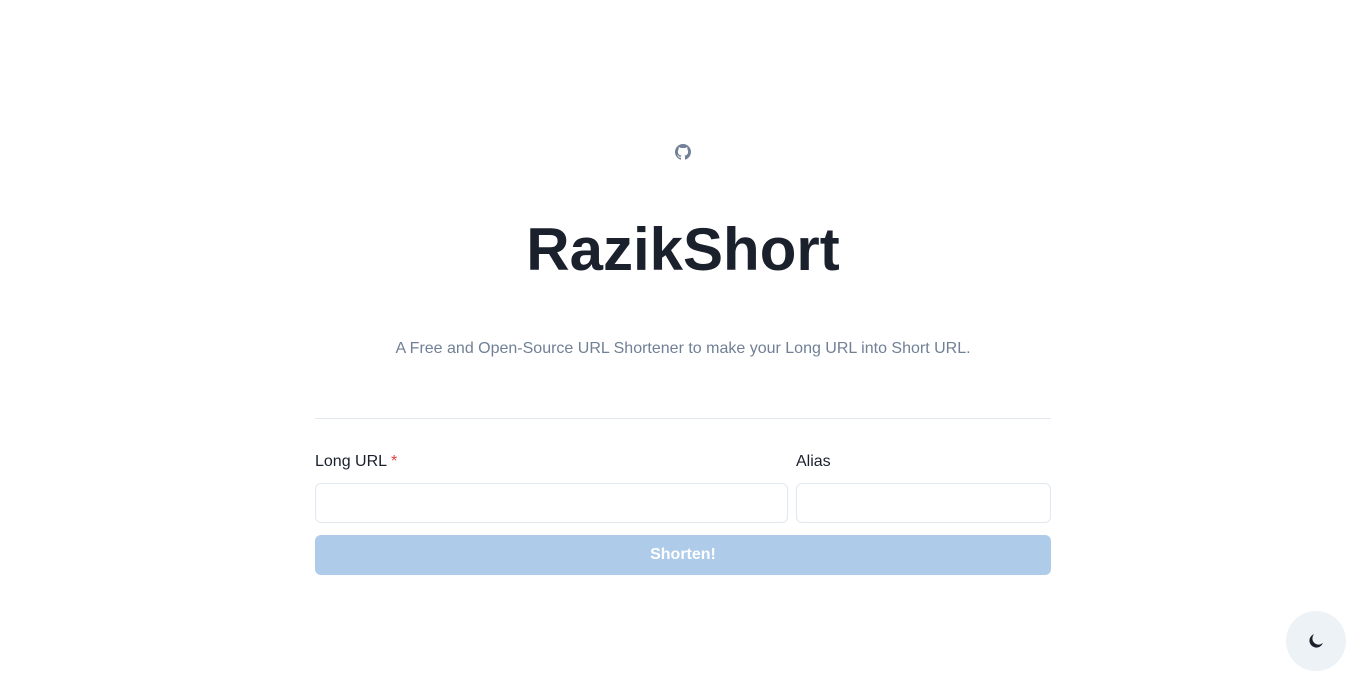  I want to click on github-icon, so click(683, 152).